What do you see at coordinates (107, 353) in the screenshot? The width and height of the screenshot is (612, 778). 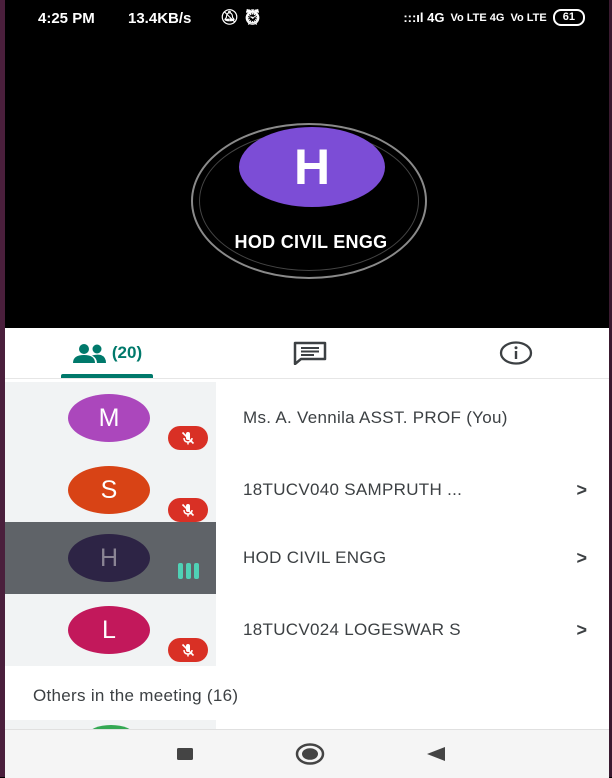 I see `tab-people: (20)` at bounding box center [107, 353].